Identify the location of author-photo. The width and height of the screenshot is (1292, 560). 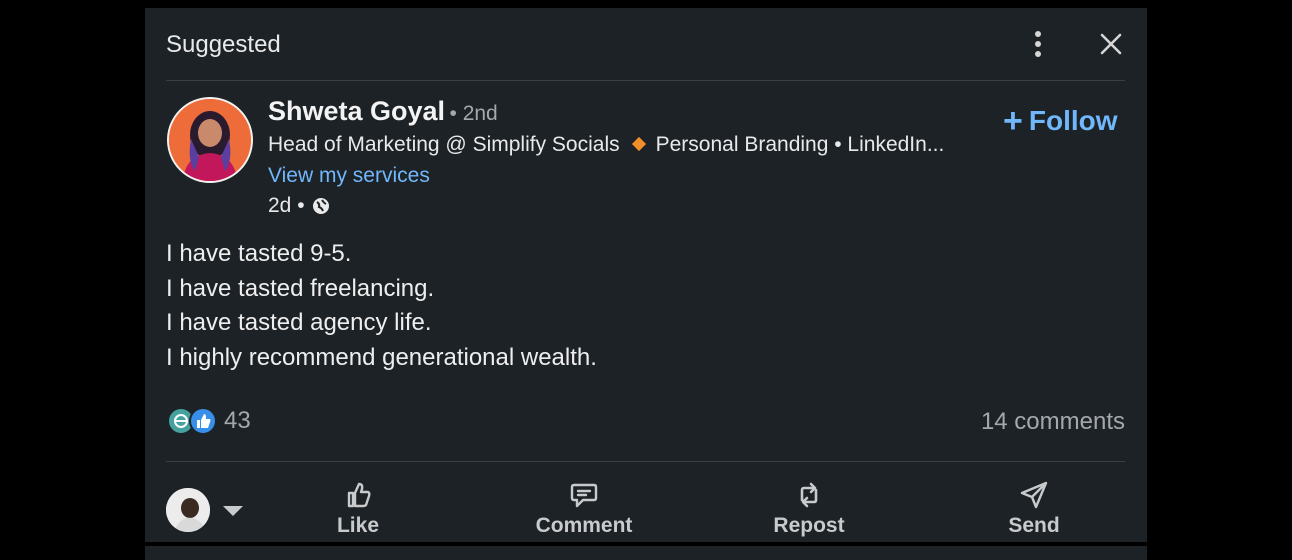
(210, 140).